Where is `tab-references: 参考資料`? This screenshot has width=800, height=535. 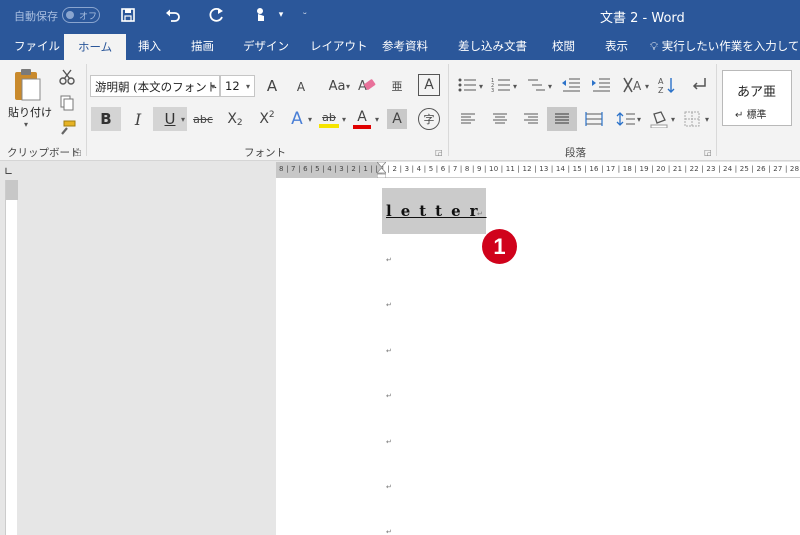 tab-references: 参考資料 is located at coordinates (405, 46).